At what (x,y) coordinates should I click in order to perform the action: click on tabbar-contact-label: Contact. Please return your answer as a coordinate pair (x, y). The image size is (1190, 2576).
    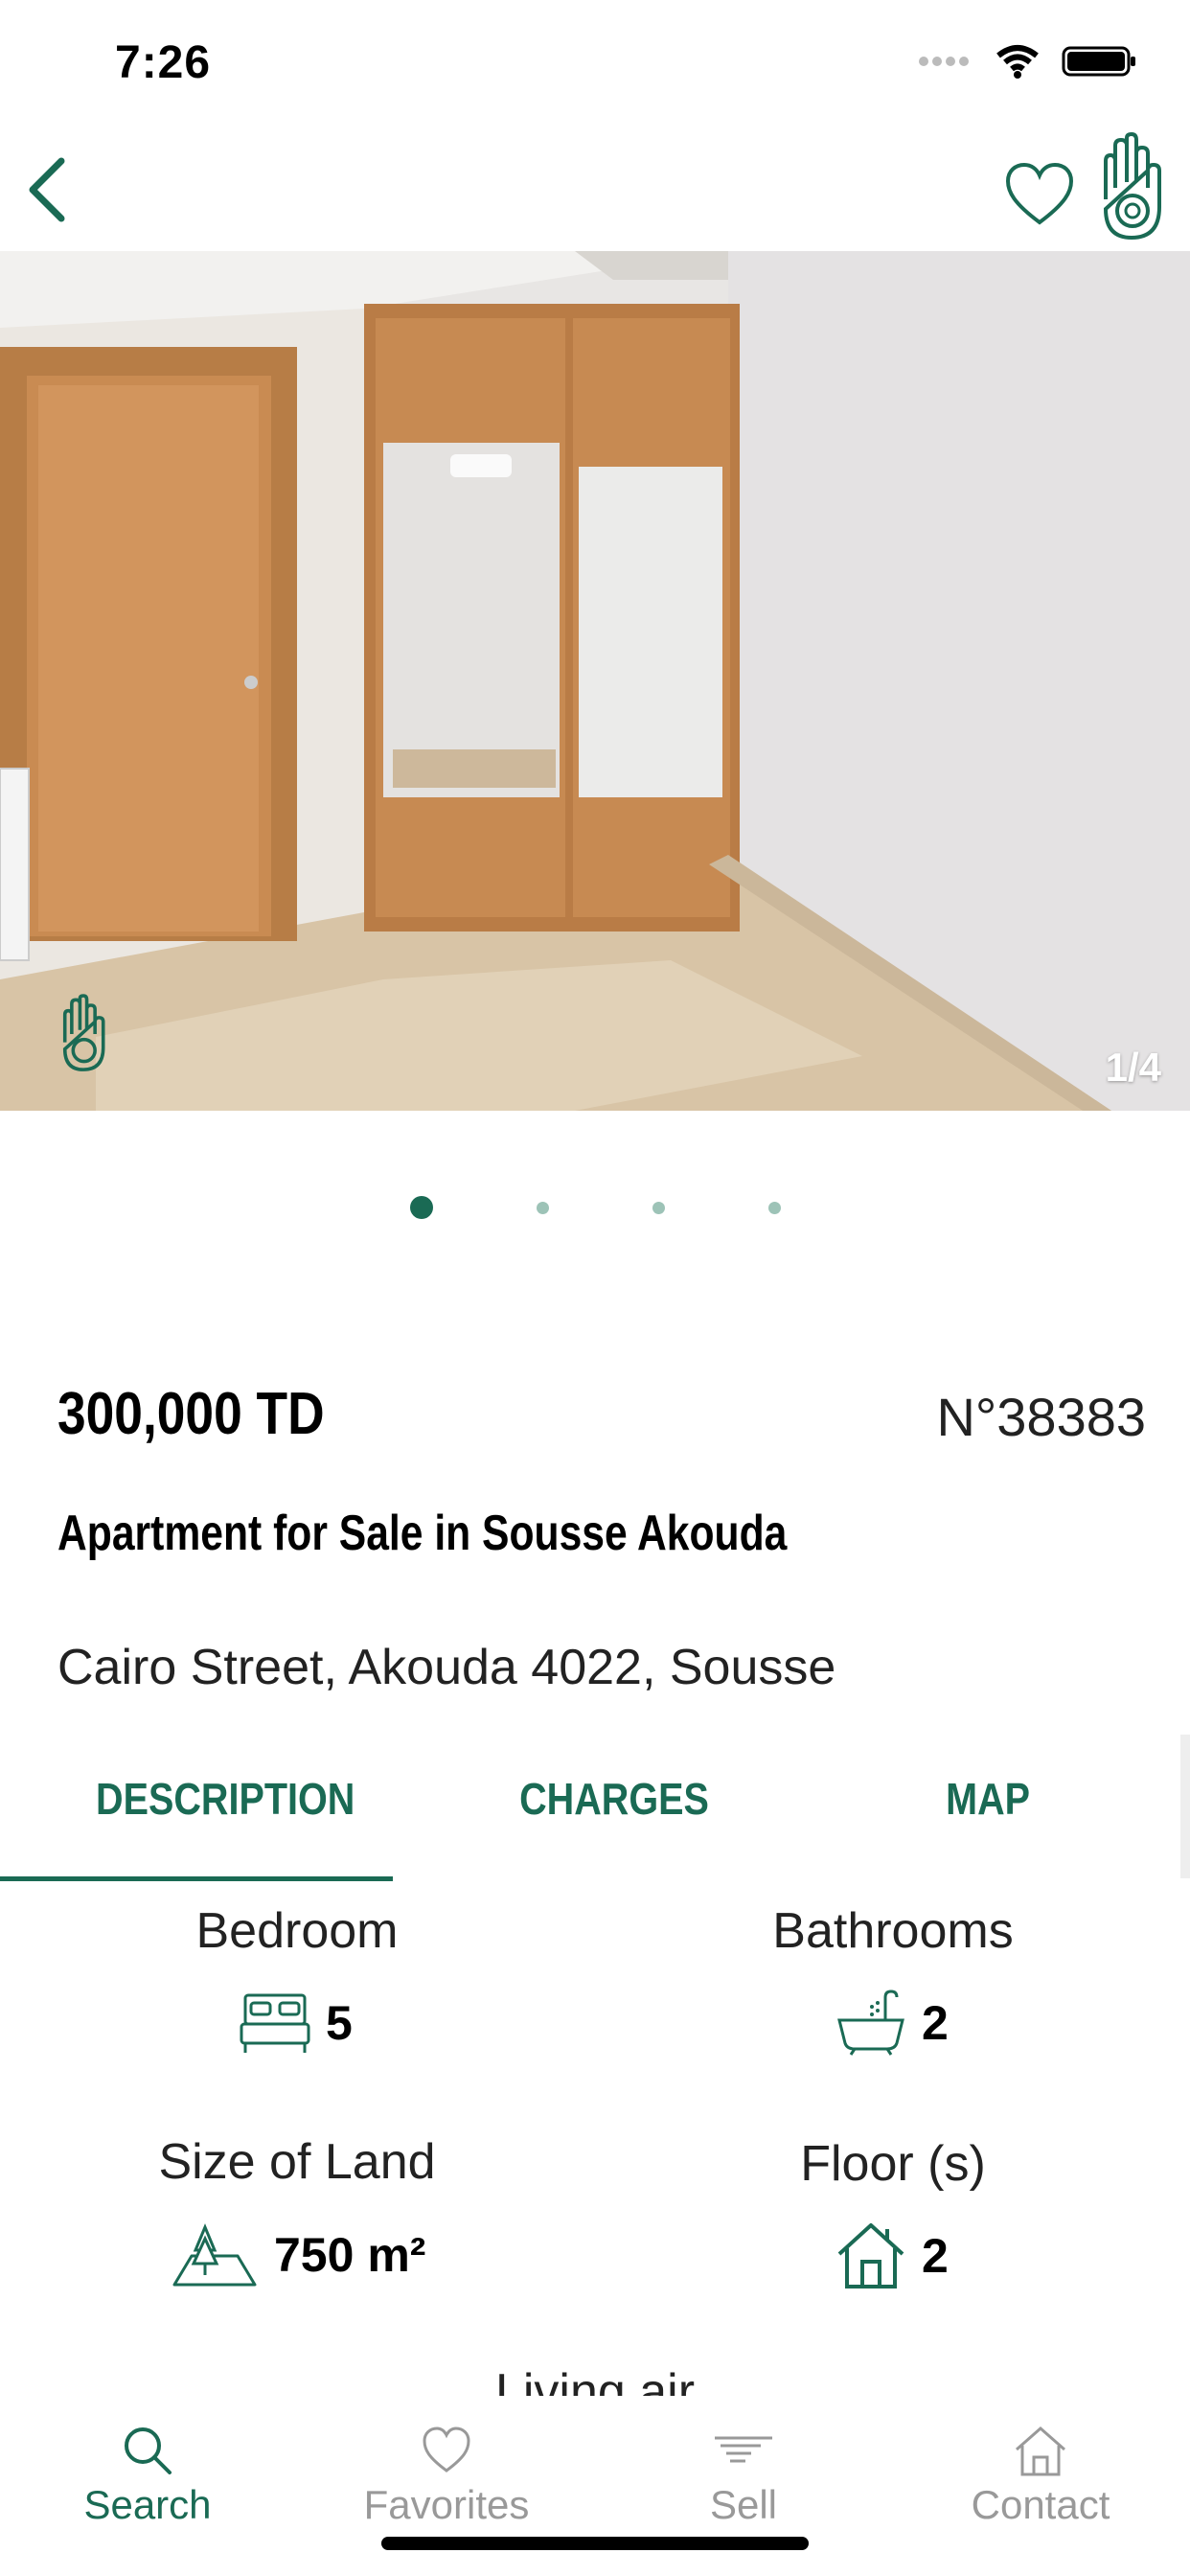
    Looking at the image, I should click on (1040, 2504).